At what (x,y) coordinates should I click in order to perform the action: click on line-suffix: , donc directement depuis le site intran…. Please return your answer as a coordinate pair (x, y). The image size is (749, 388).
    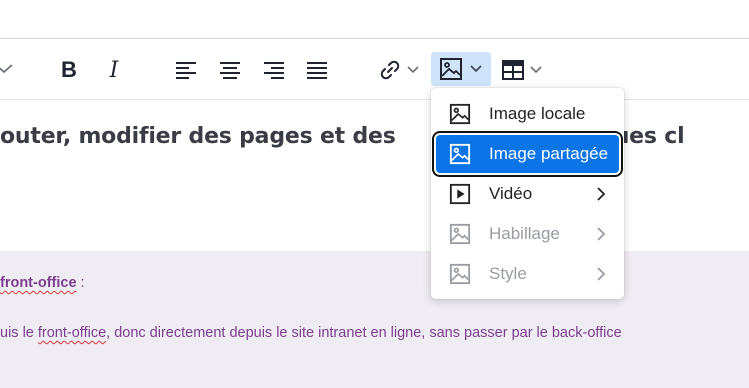
    Looking at the image, I should click on (364, 333).